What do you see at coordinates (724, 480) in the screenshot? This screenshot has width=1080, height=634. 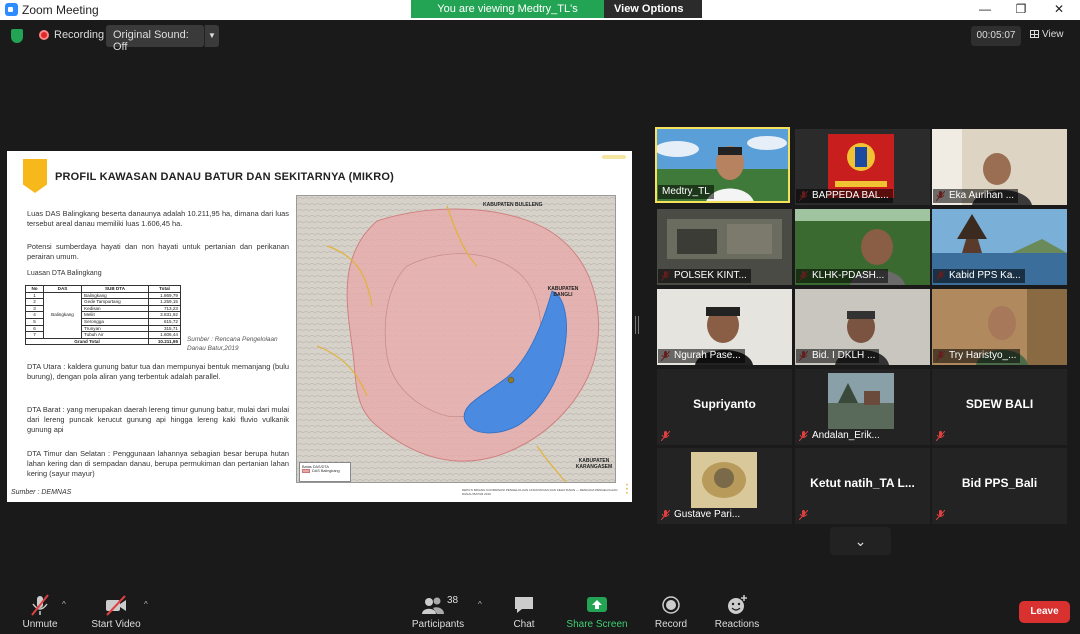 I see `participant-photo` at bounding box center [724, 480].